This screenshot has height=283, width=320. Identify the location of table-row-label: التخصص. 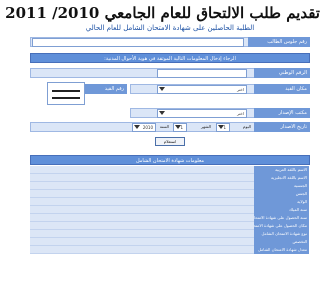
(281, 242).